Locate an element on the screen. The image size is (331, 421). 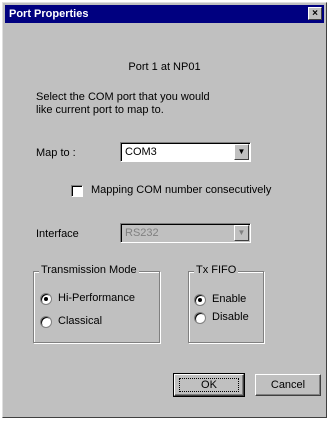
interface-label: Interface is located at coordinates (57, 234).